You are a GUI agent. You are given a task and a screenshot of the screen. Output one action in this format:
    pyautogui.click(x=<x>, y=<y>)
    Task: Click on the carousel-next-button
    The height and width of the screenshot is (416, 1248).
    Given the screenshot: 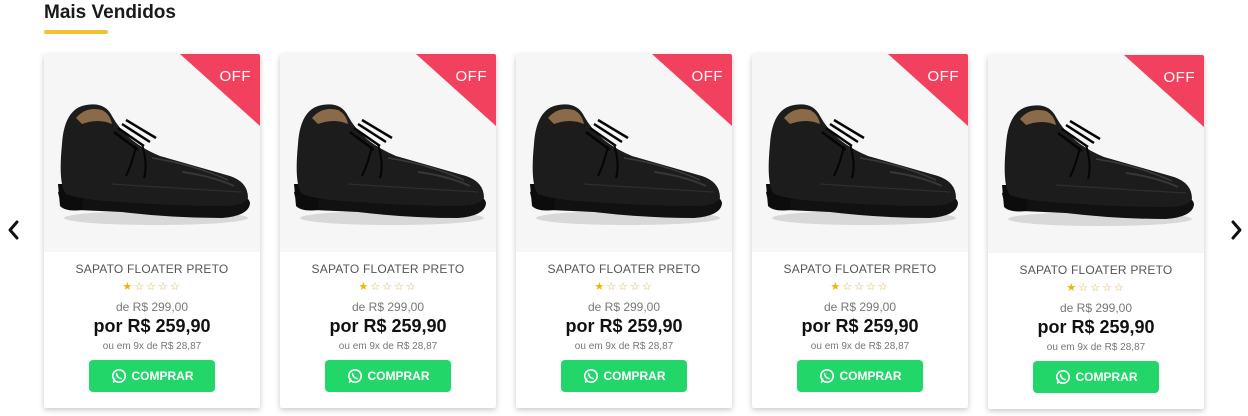 What is the action you would take?
    pyautogui.click(x=1236, y=230)
    